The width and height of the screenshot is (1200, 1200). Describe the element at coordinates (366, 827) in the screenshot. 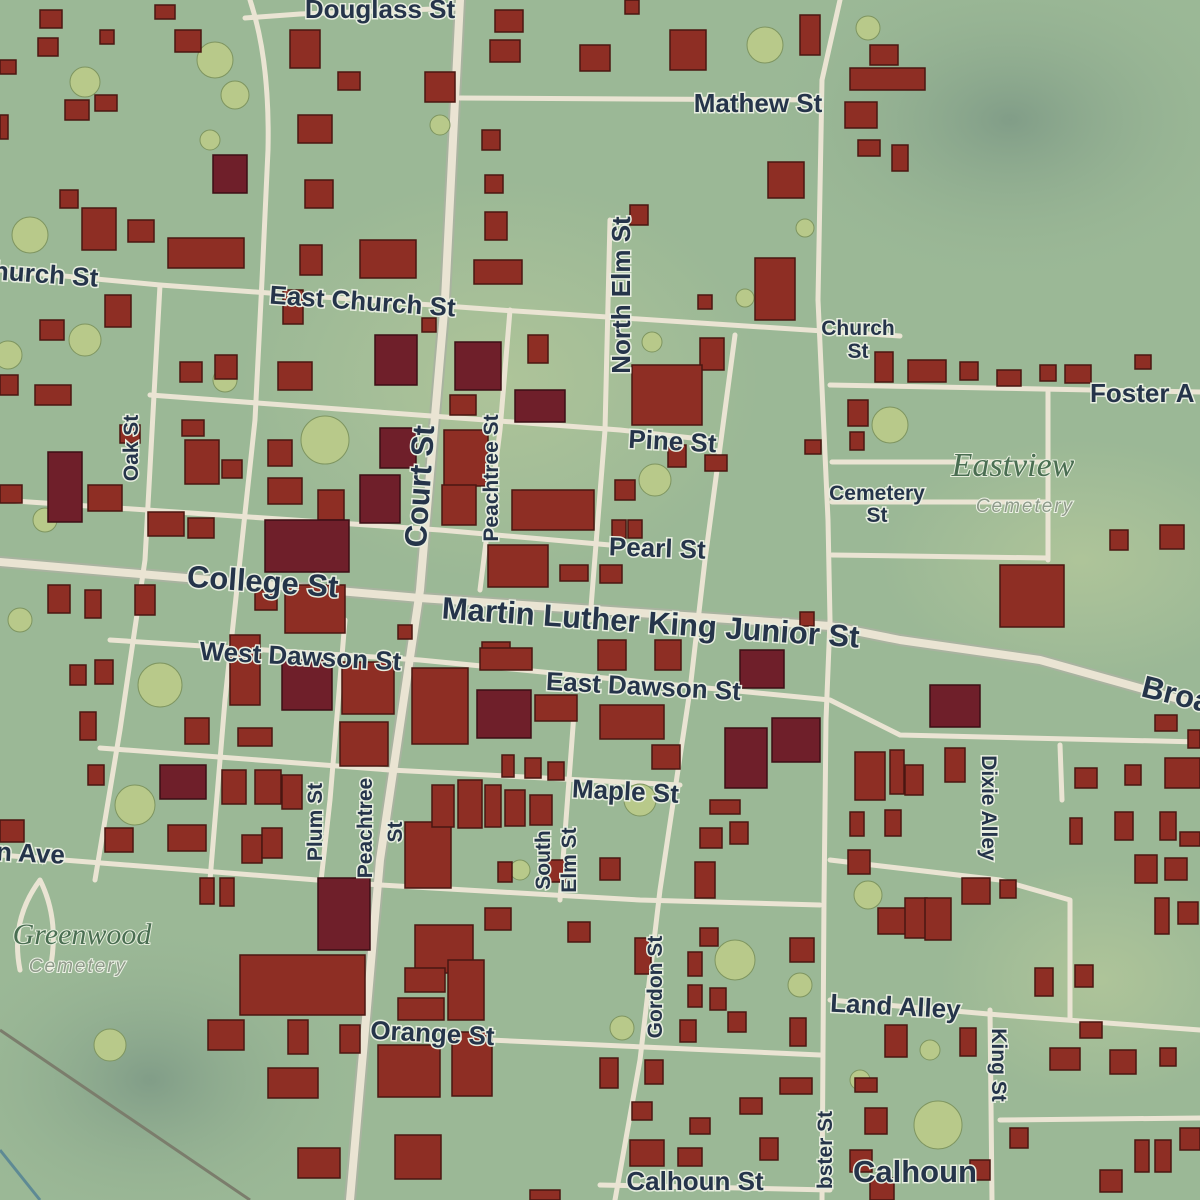

I see `street-label-peachtree-south-line1: Peachtree` at that location.